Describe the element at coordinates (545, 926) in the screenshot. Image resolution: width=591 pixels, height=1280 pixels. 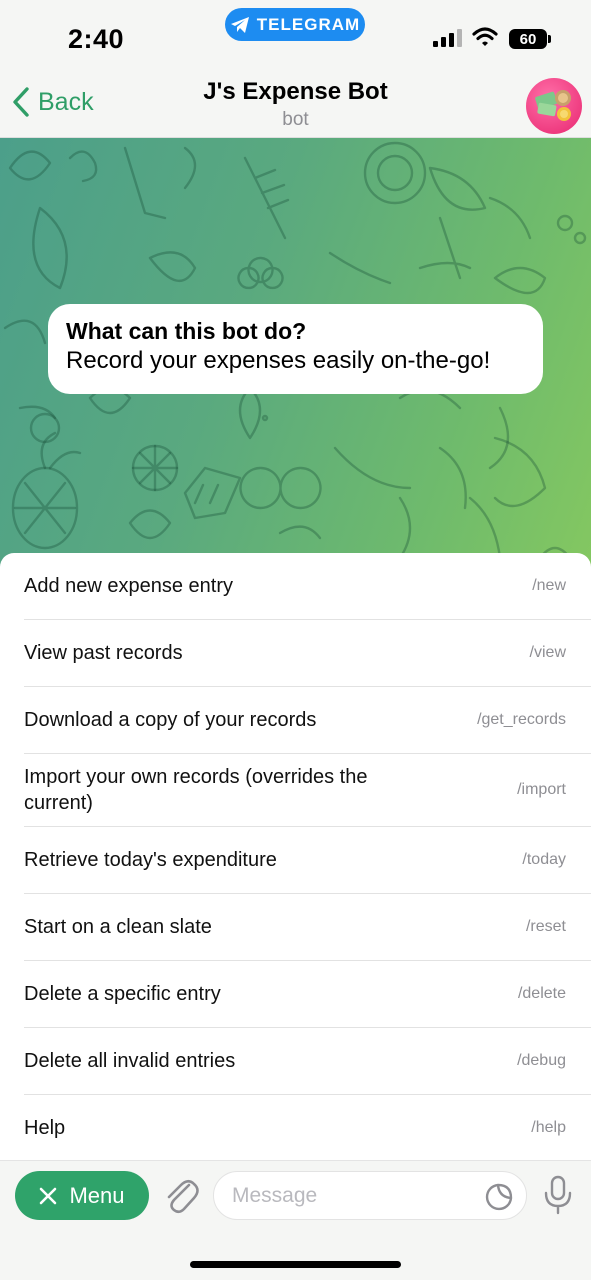
I see `command-code: /reset` at that location.